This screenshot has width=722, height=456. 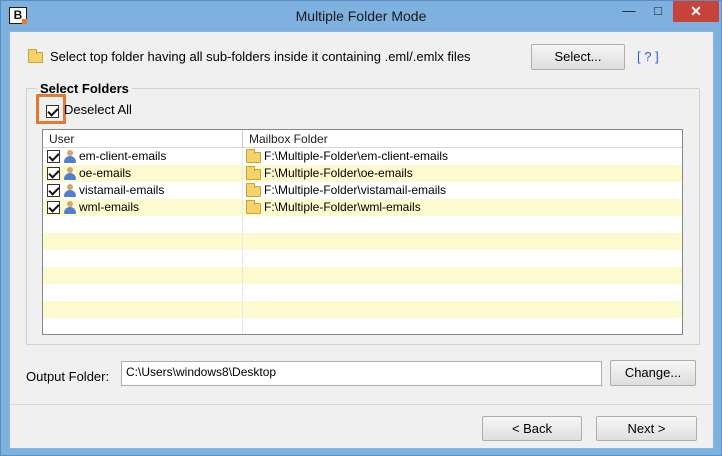 I want to click on output-folder-label: Output Folder:, so click(x=68, y=376).